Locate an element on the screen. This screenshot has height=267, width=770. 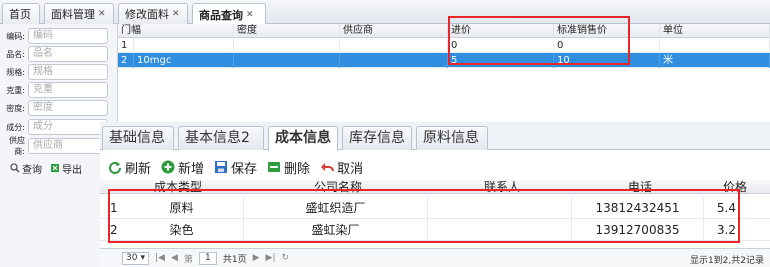
tab-stock-info: 库存信息 is located at coordinates (377, 138).